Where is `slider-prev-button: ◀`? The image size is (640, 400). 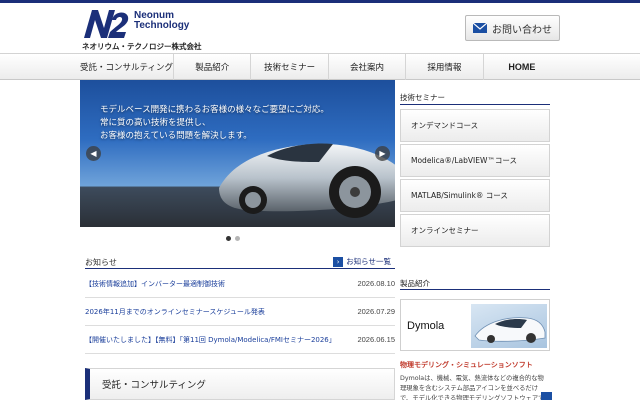 slider-prev-button: ◀ is located at coordinates (93, 153).